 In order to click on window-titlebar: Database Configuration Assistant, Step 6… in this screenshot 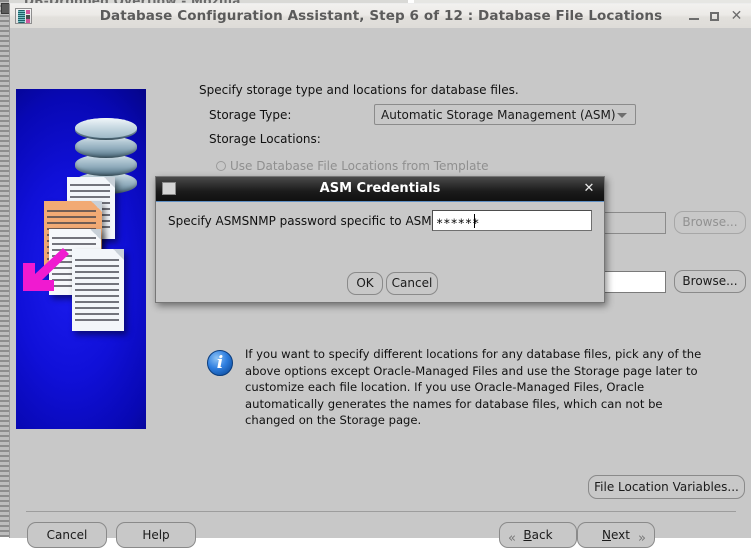, I will do `click(380, 16)`.